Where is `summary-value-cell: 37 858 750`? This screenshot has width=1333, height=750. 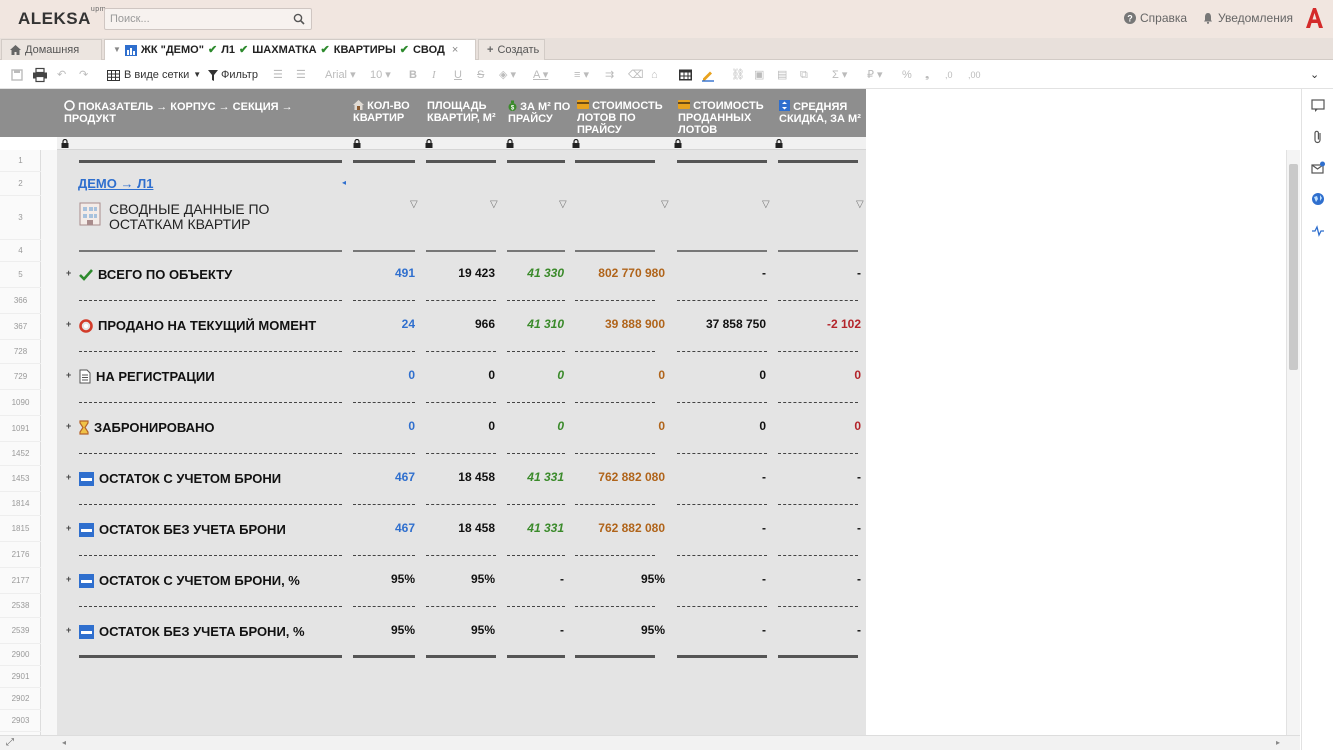 summary-value-cell: 37 858 750 is located at coordinates (736, 324).